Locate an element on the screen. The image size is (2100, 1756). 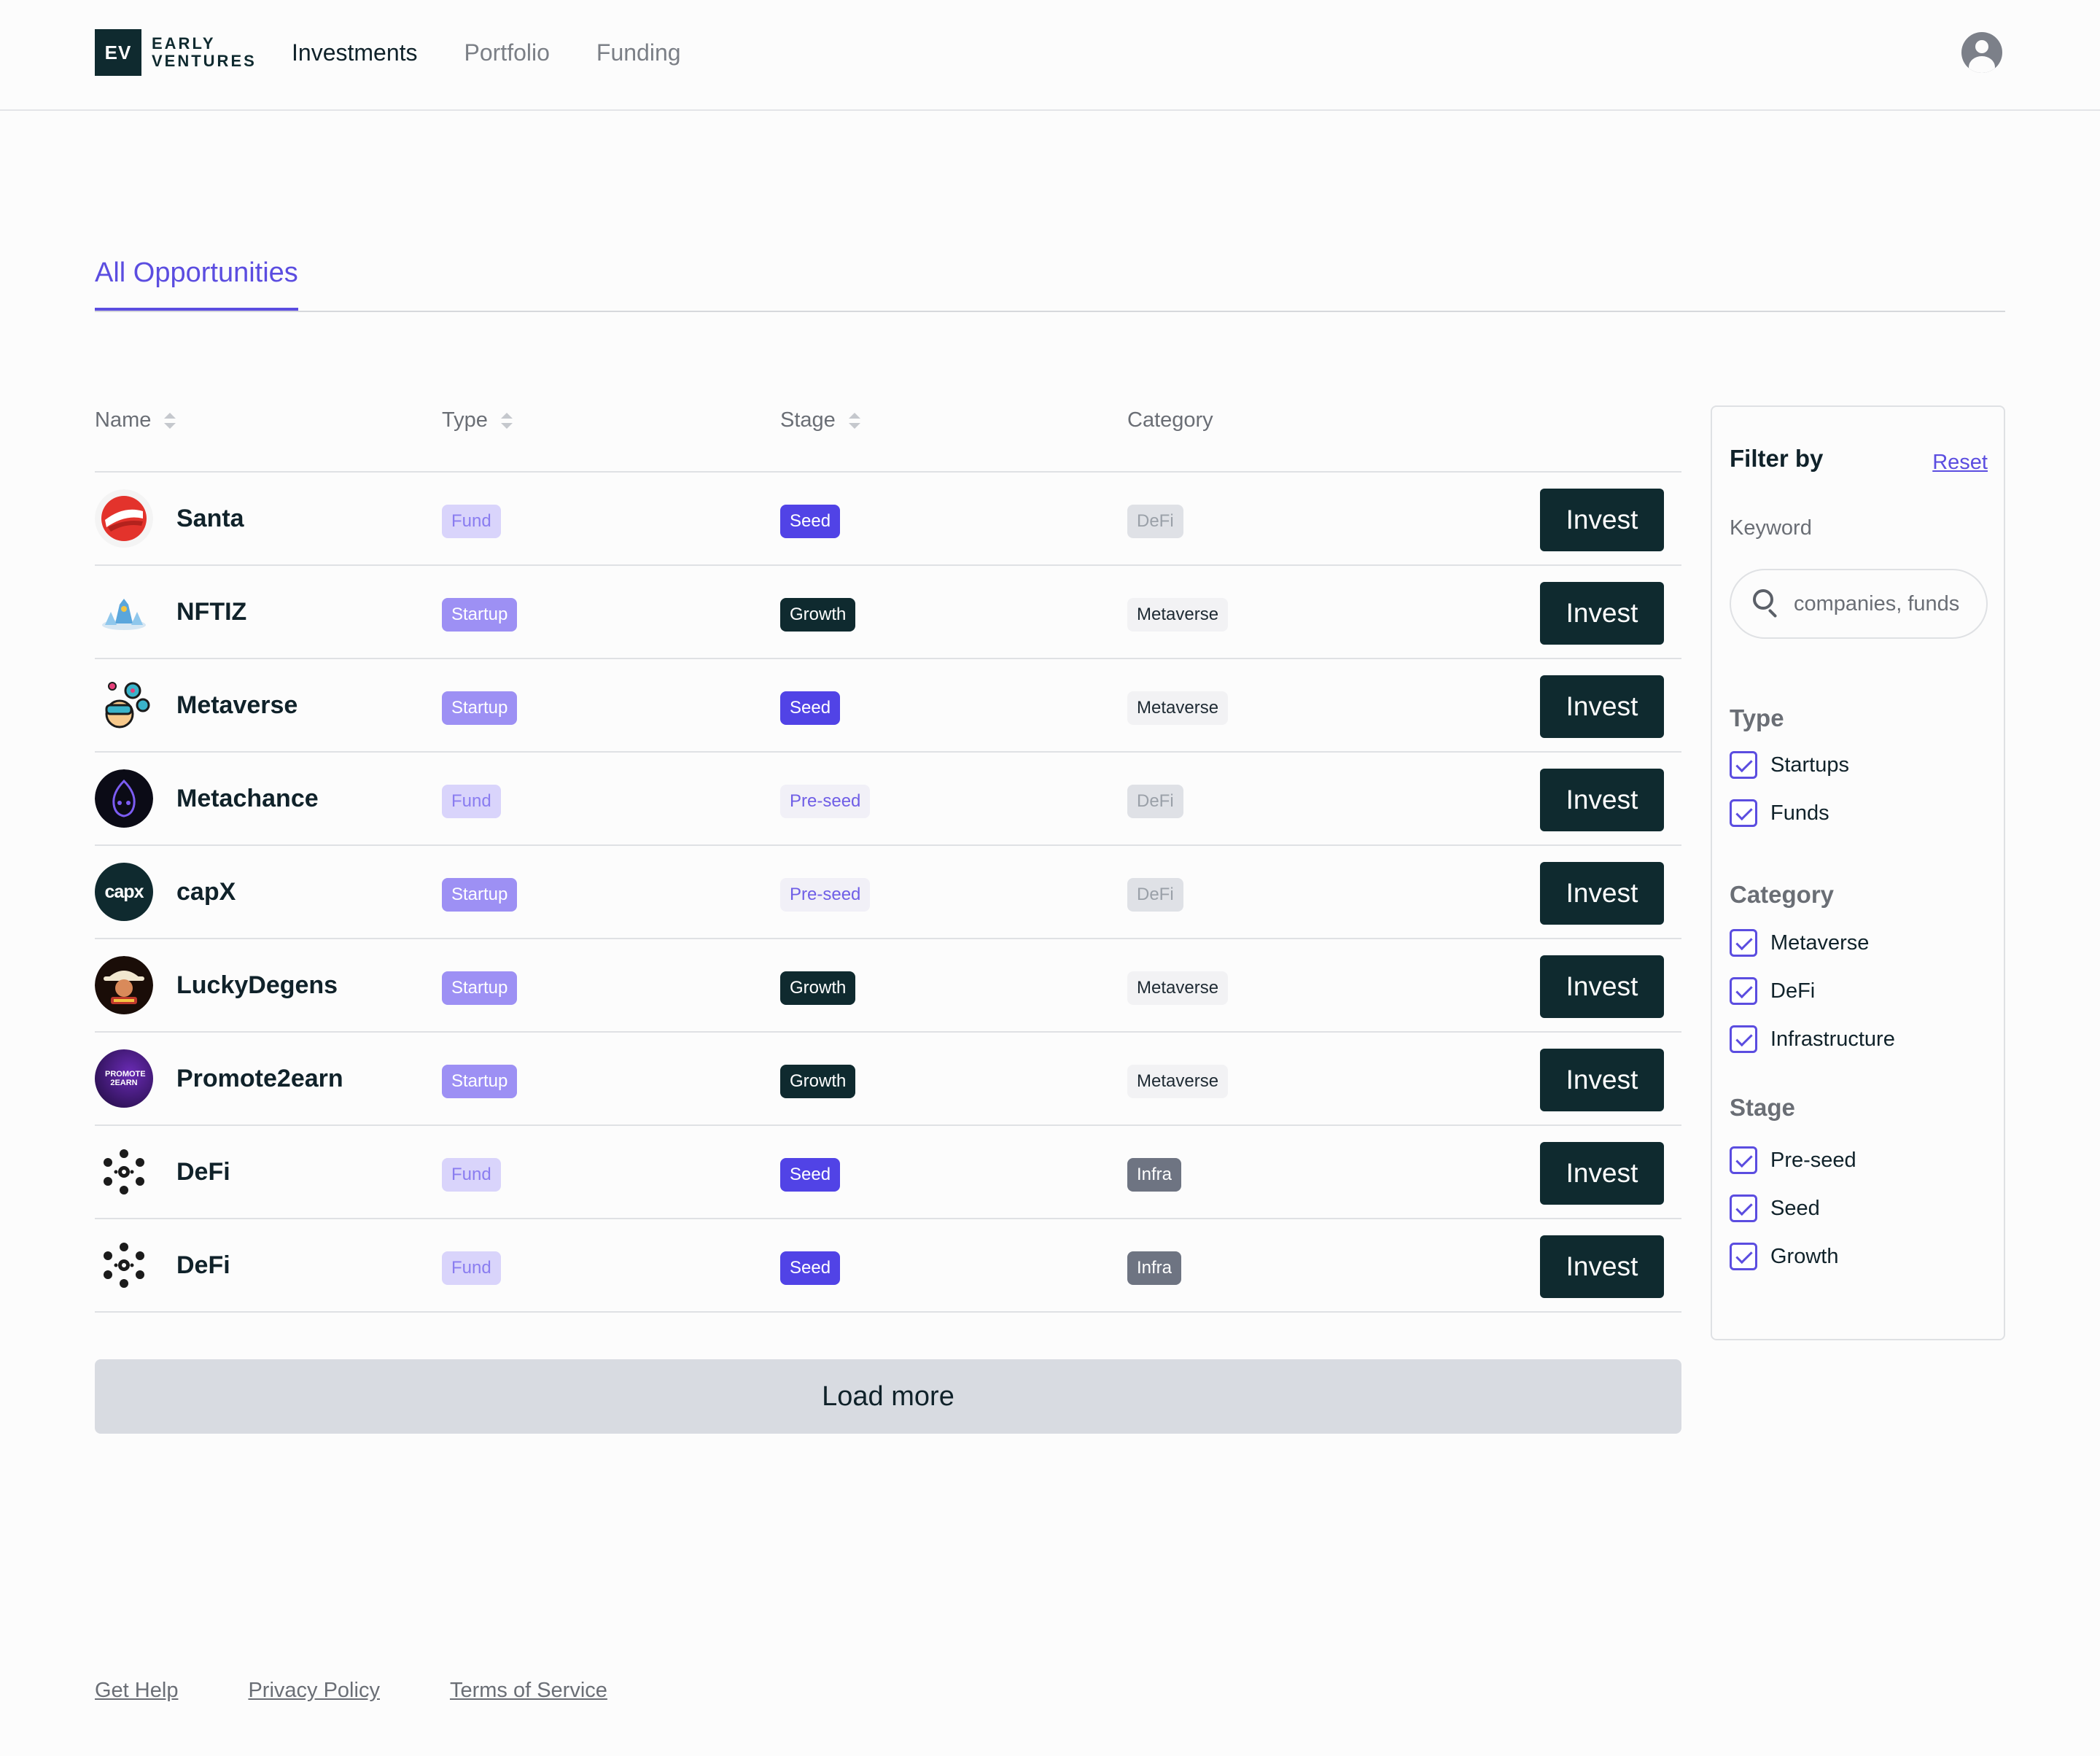
category-badge: Infra is located at coordinates (1154, 1268).